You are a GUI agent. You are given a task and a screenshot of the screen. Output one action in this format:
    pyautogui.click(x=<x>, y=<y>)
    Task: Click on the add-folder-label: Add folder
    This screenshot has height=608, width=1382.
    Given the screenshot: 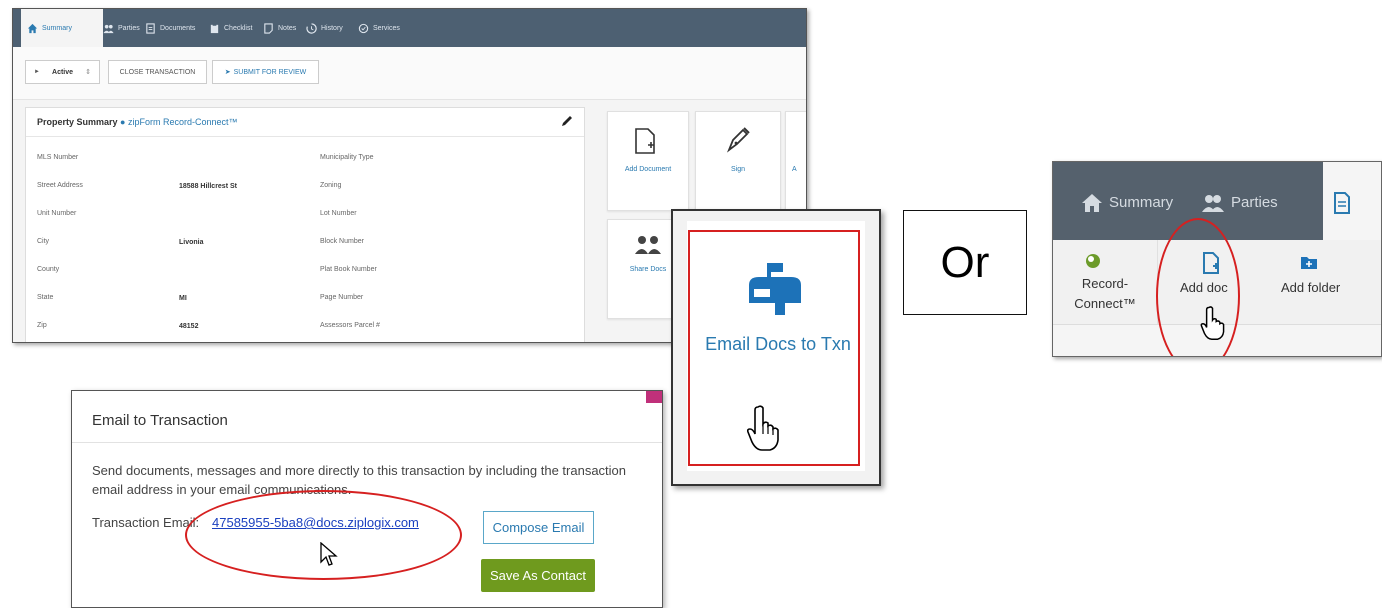 What is the action you would take?
    pyautogui.click(x=1311, y=287)
    